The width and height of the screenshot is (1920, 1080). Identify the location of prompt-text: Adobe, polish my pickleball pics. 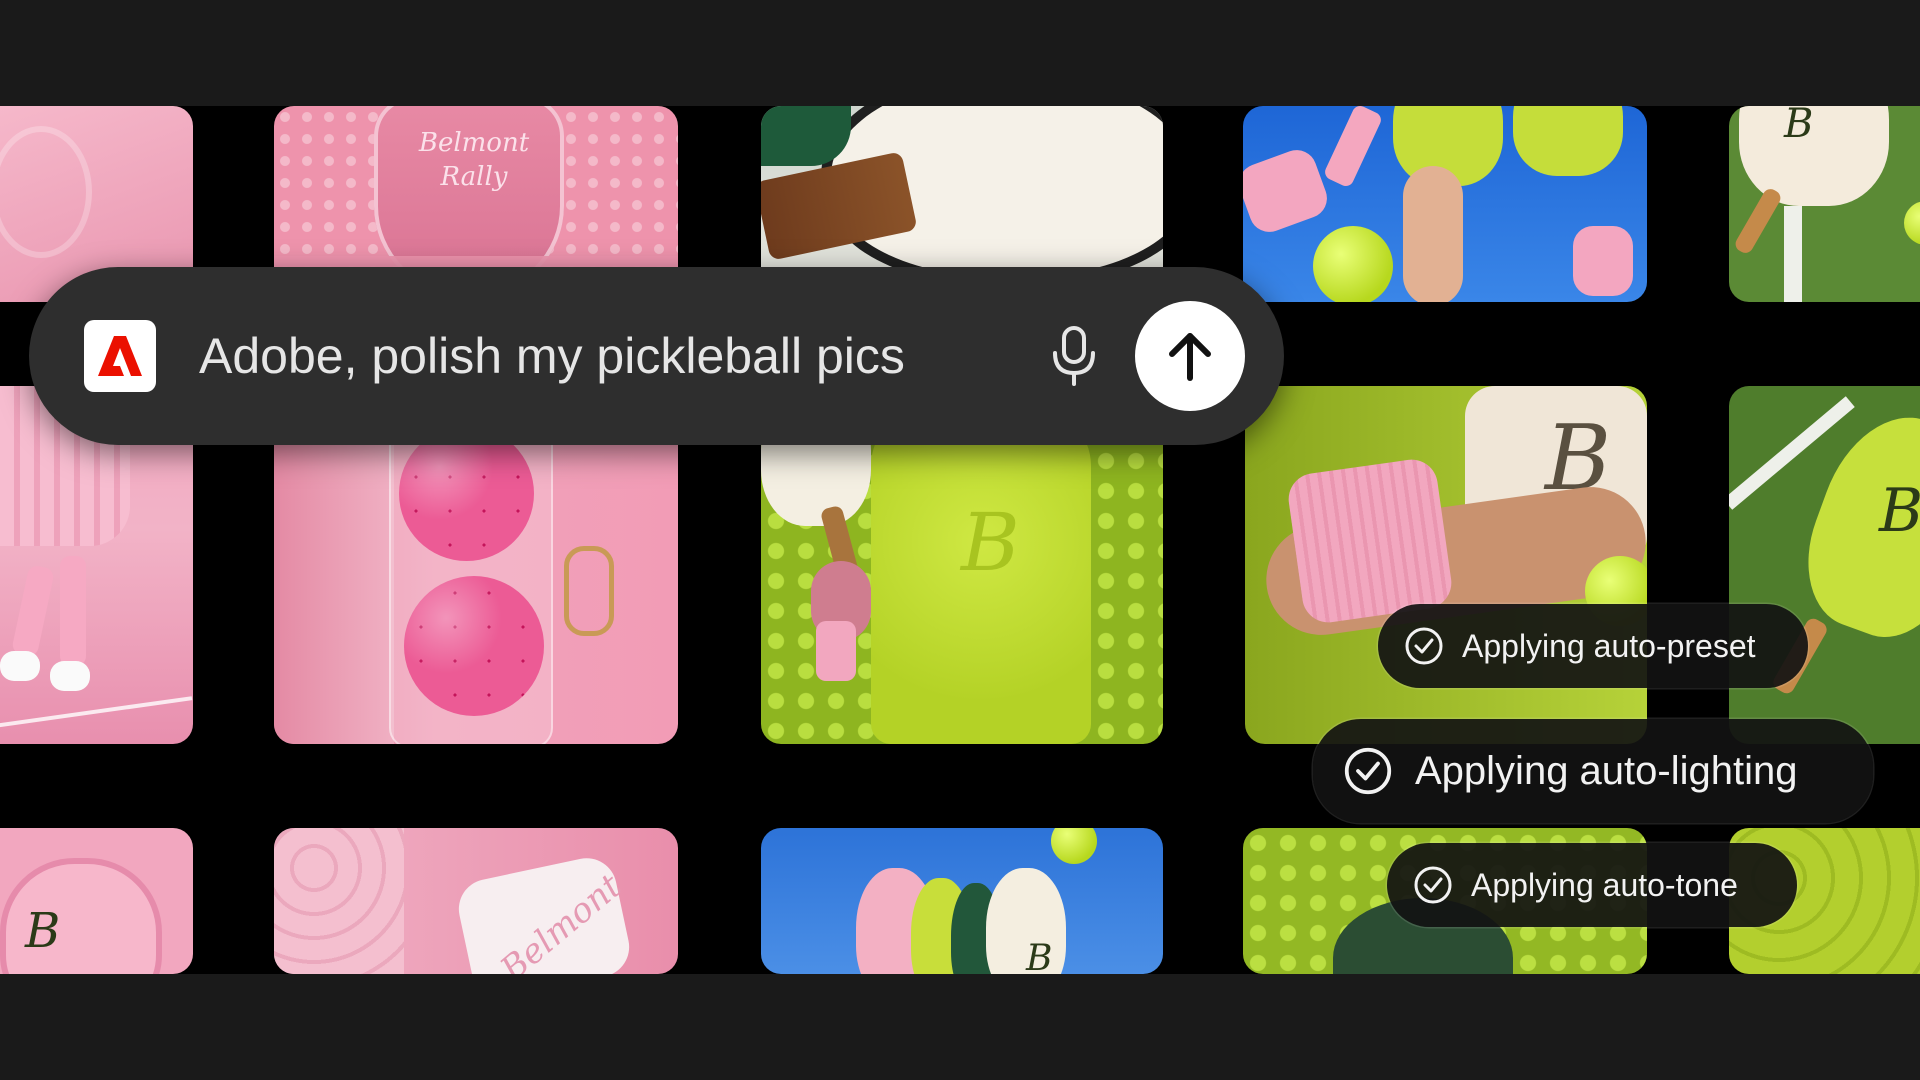
(552, 356).